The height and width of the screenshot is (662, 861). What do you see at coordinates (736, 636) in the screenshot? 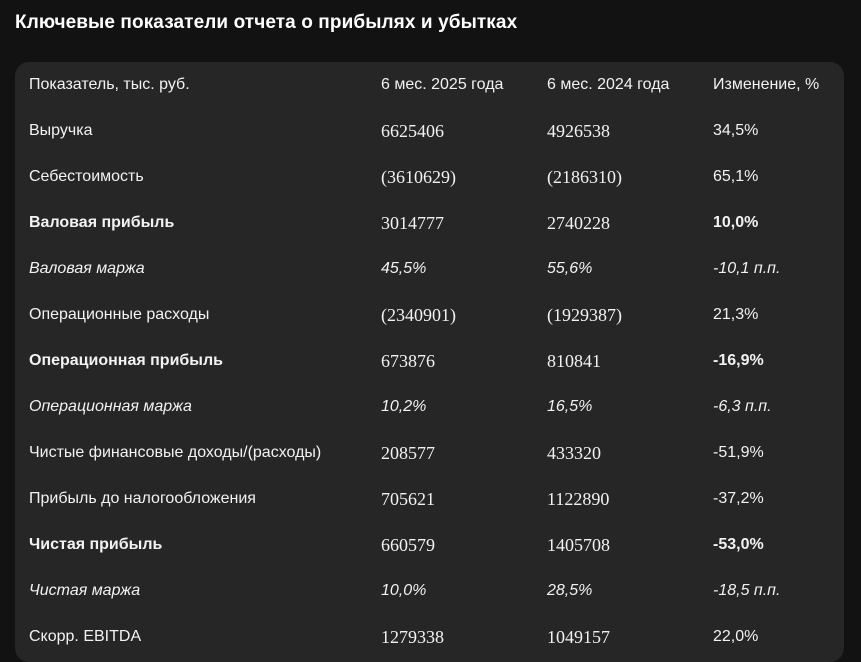
I see `value-change: 22,0%` at bounding box center [736, 636].